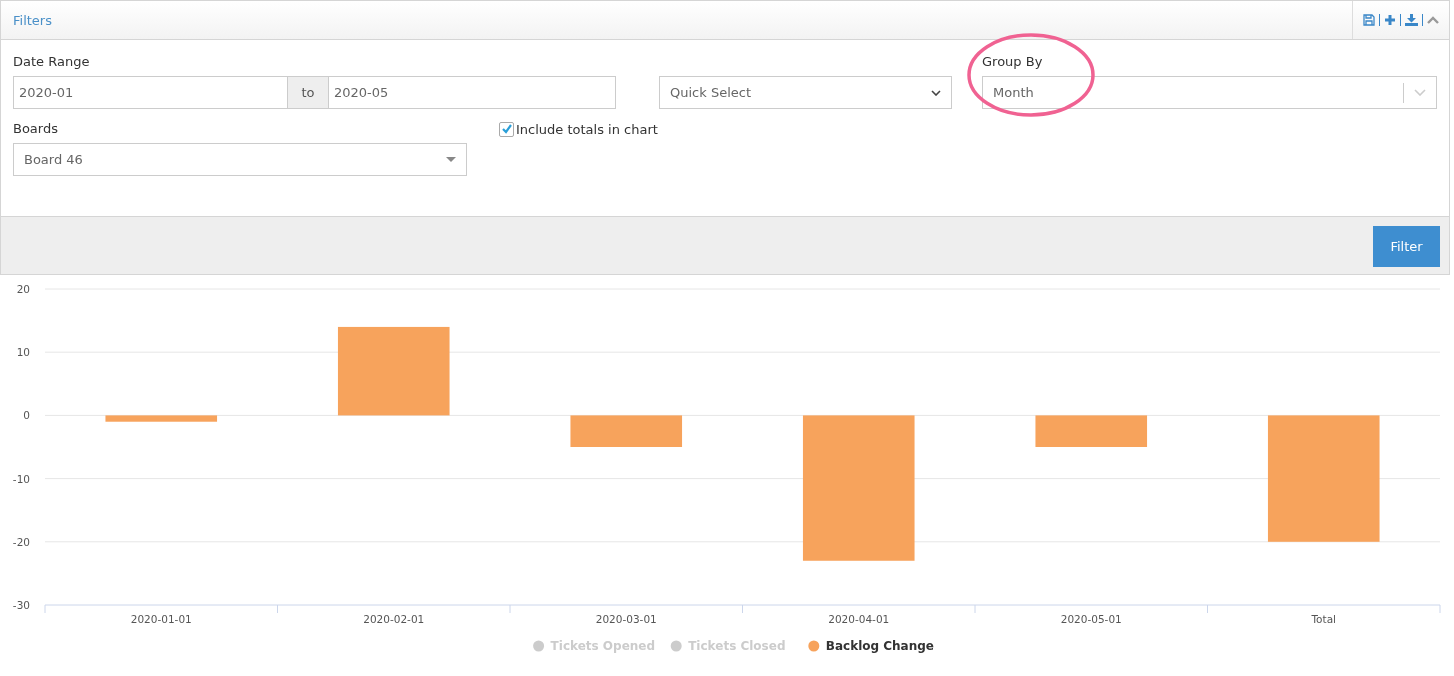 The image size is (1454, 676). I want to click on range-separator: to, so click(308, 92).